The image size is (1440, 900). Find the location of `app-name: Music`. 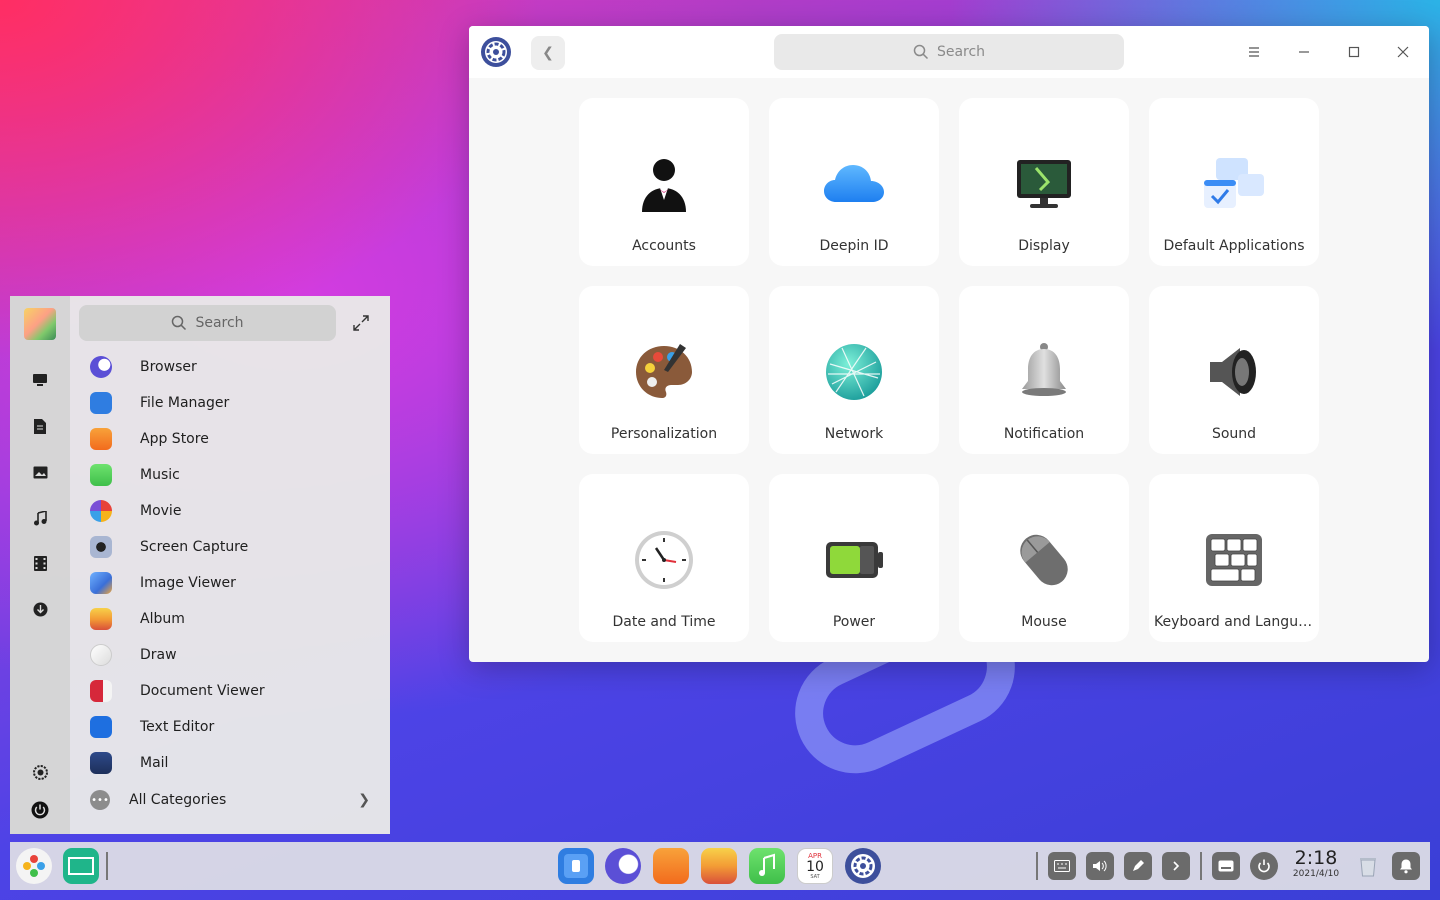

app-name: Music is located at coordinates (160, 475).